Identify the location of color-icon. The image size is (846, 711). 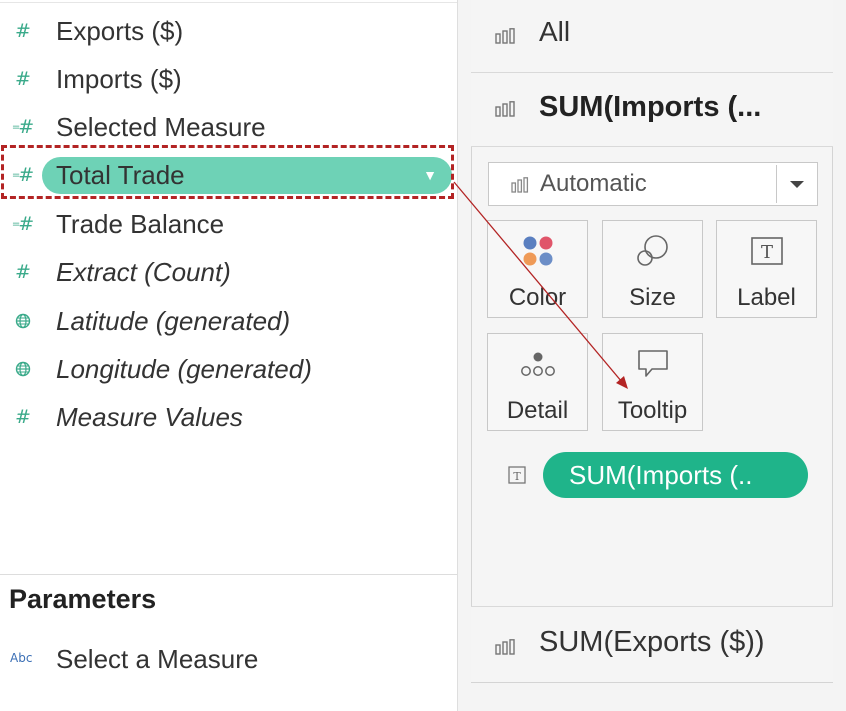
(537, 251).